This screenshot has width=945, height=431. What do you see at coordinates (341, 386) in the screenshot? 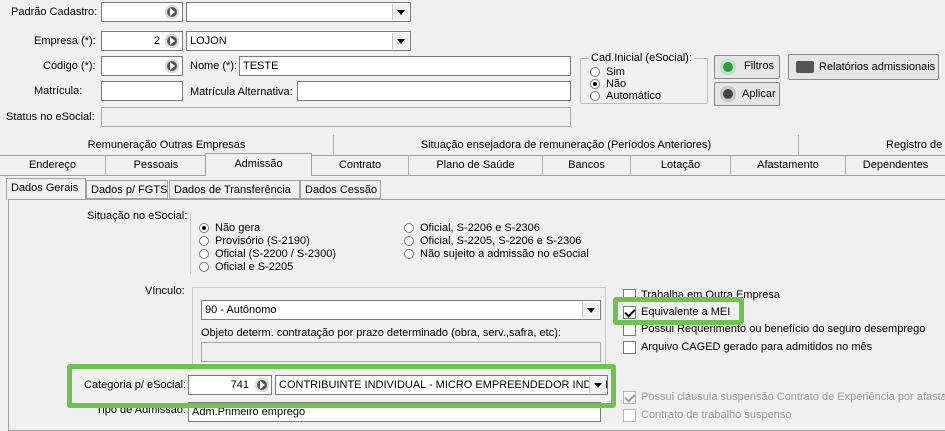
I see `highlight-categoria` at bounding box center [341, 386].